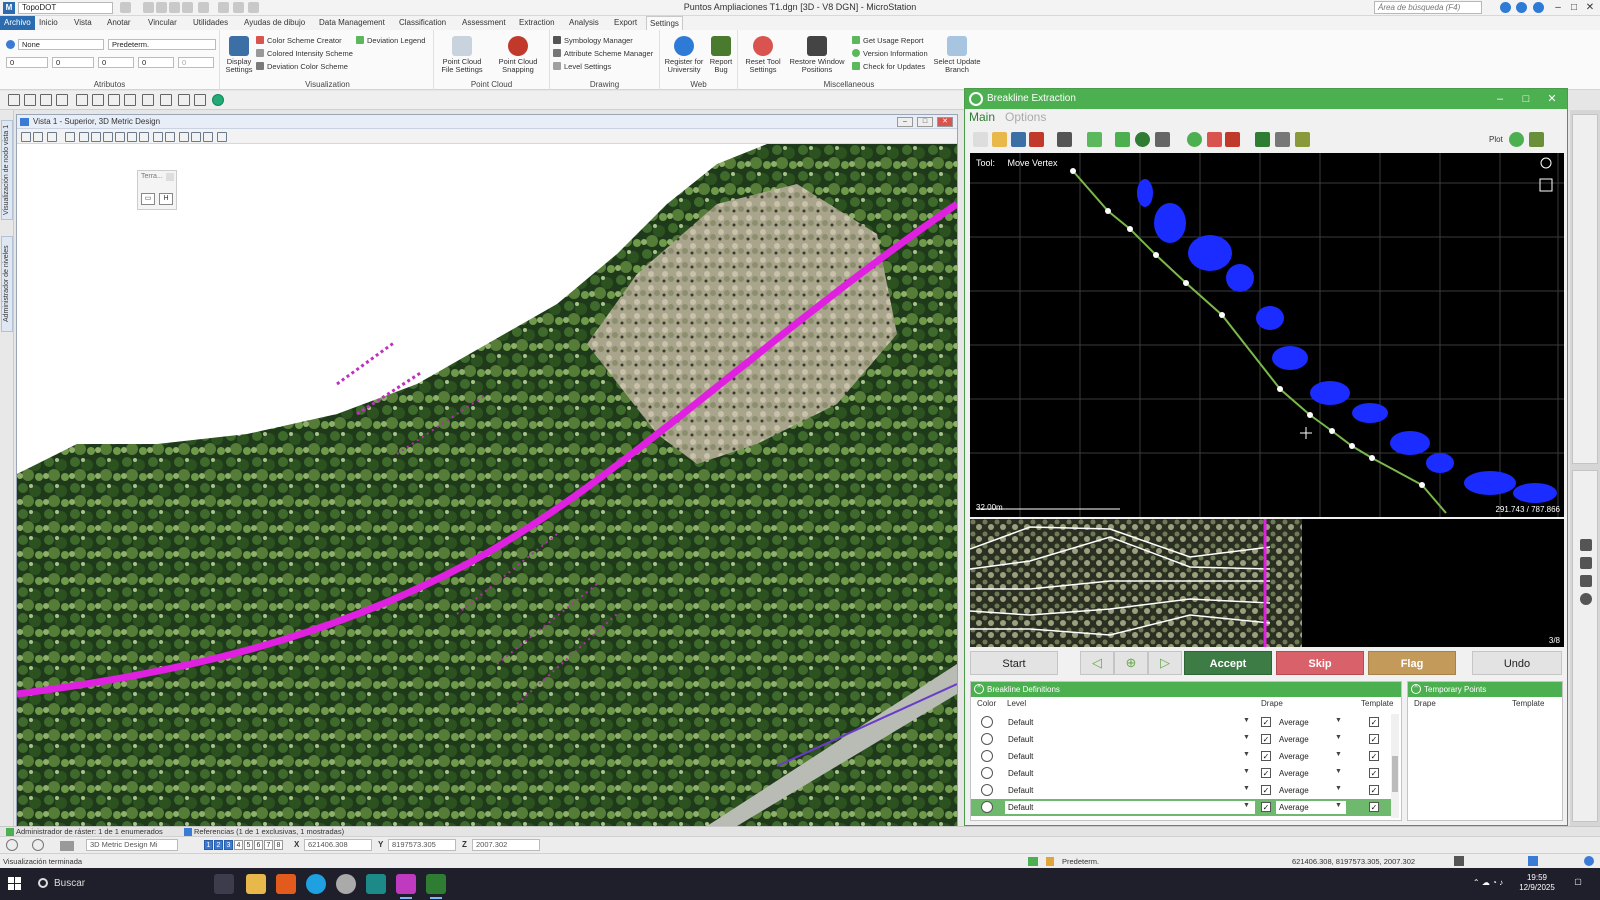 The width and height of the screenshot is (1600, 900). What do you see at coordinates (148, 100) in the screenshot?
I see `curve-icon` at bounding box center [148, 100].